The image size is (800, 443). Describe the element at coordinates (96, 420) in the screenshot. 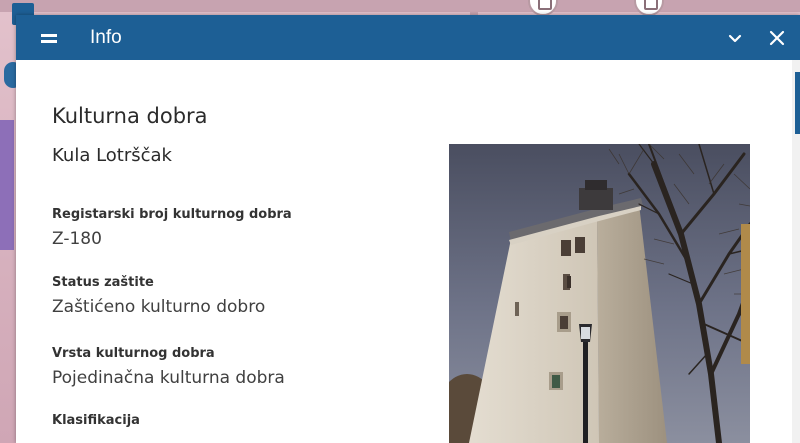

I see `field-label-classification: Klasifikacija` at that location.